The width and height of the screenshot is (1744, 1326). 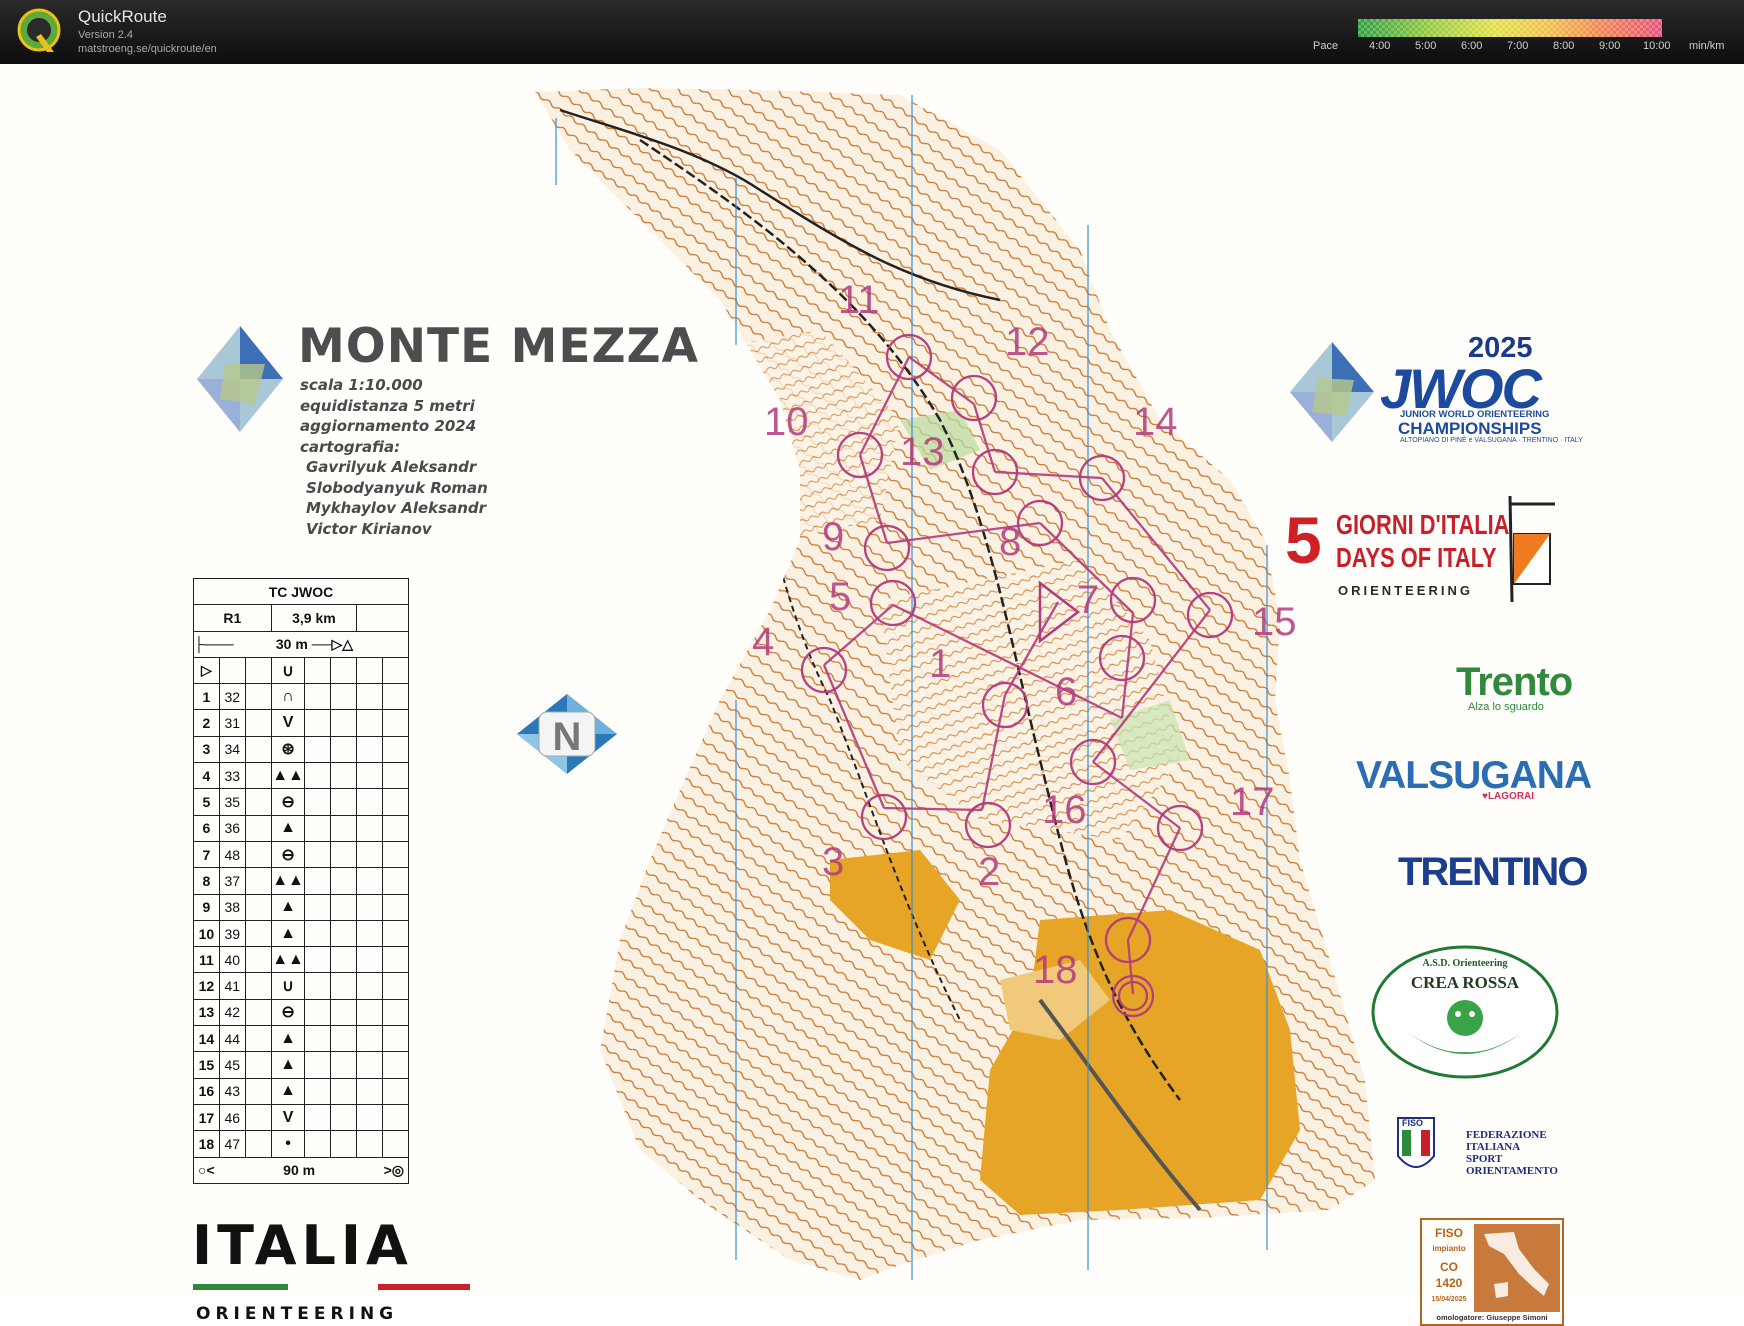 I want to click on control-number: 18, so click(x=206, y=1144).